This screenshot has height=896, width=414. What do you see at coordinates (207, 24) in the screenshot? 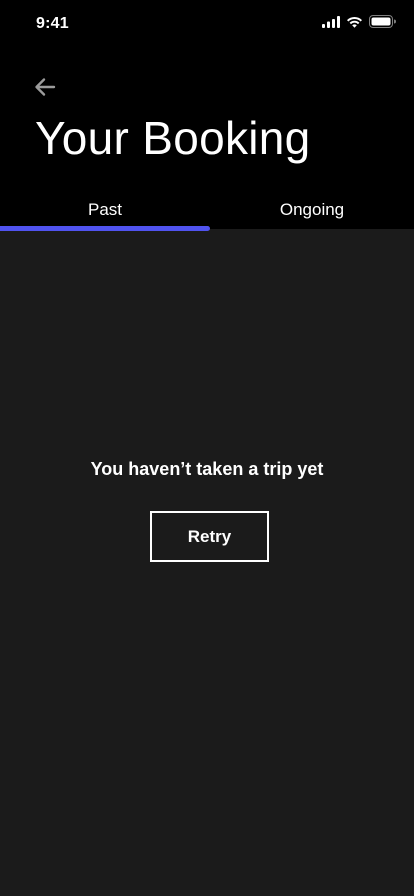
I see `status-bar: 9:41` at bounding box center [207, 24].